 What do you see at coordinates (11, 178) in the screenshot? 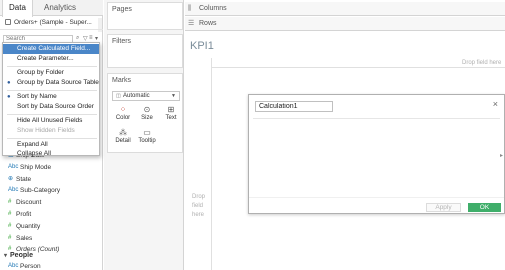
I see `globe-icon: ⊕` at bounding box center [11, 178].